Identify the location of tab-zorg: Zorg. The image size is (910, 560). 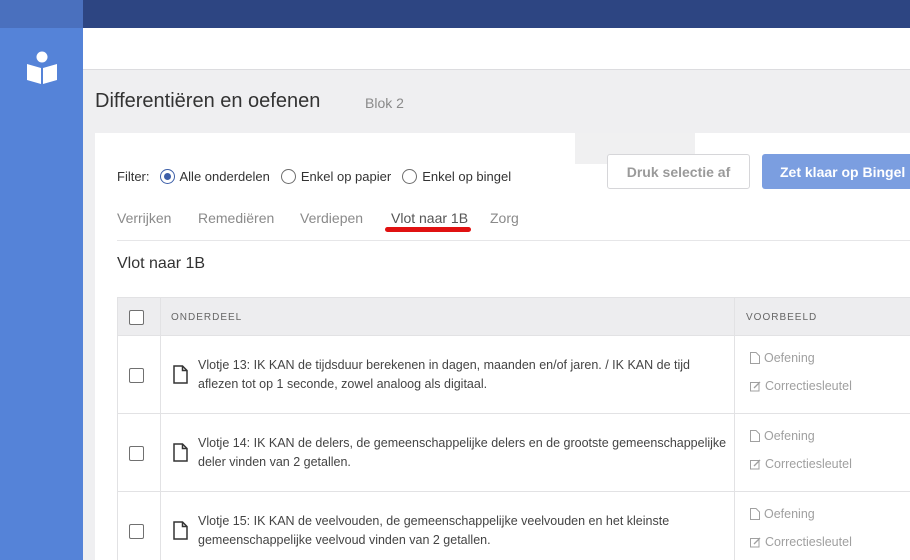
(504, 218).